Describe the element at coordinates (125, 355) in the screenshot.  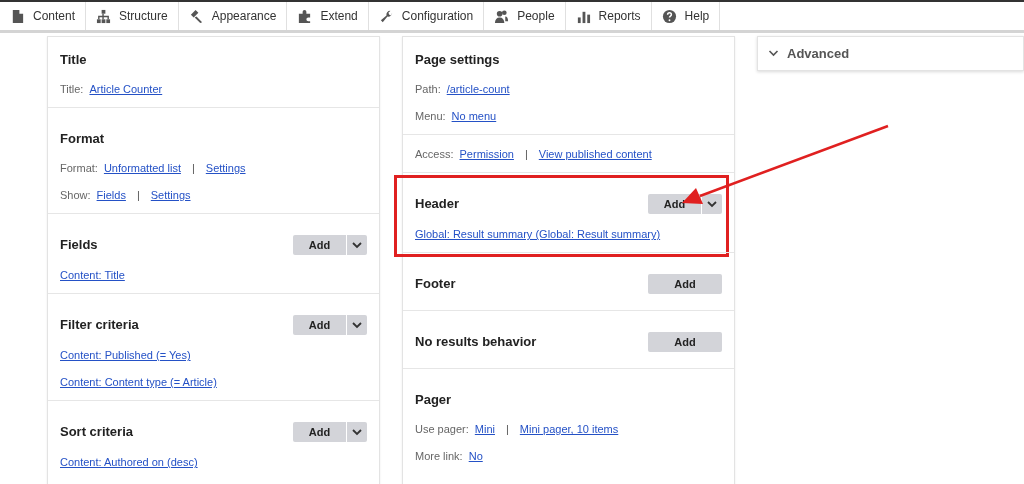
I see `link: Content: Published (= Yes)` at that location.